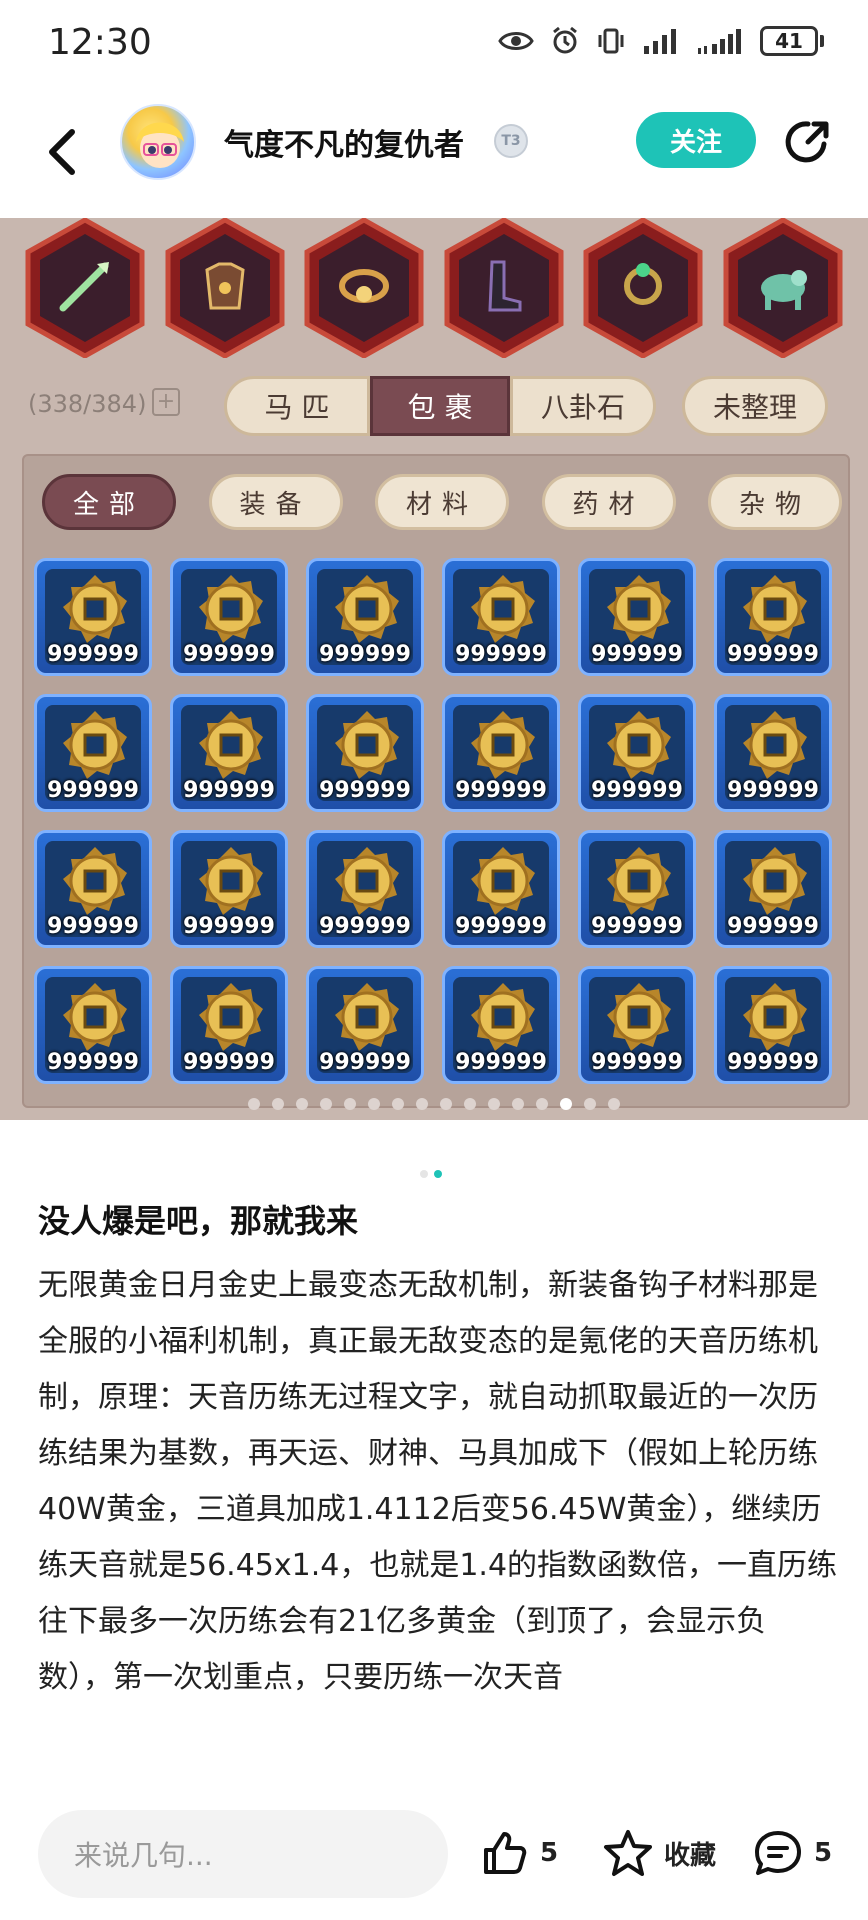  Describe the element at coordinates (823, 1853) in the screenshot. I see `comment-count: 5` at that location.